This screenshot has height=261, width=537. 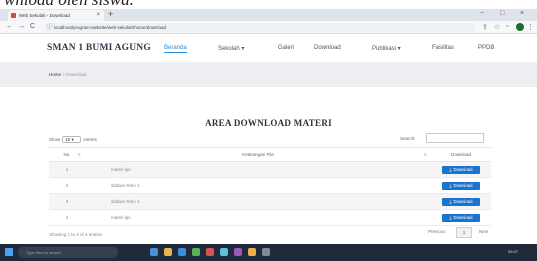 What do you see at coordinates (175, 49) in the screenshot?
I see `nav-beranda: Beranda` at bounding box center [175, 49].